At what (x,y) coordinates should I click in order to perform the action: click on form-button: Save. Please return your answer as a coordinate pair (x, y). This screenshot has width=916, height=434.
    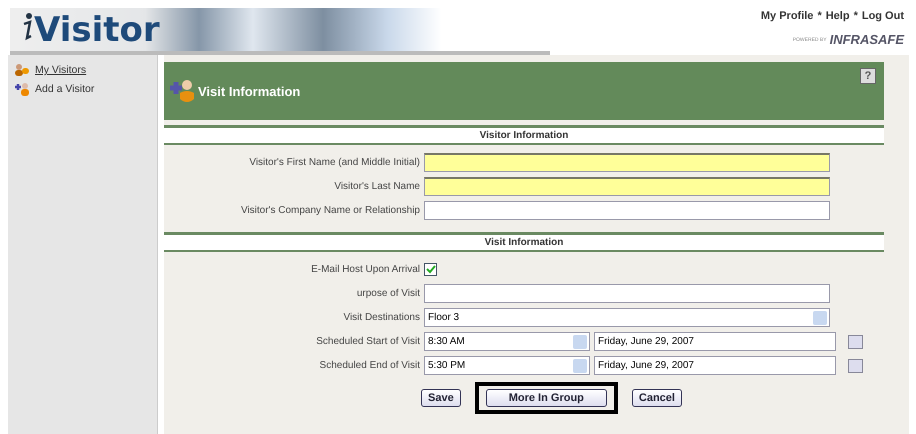
    Looking at the image, I should click on (441, 398).